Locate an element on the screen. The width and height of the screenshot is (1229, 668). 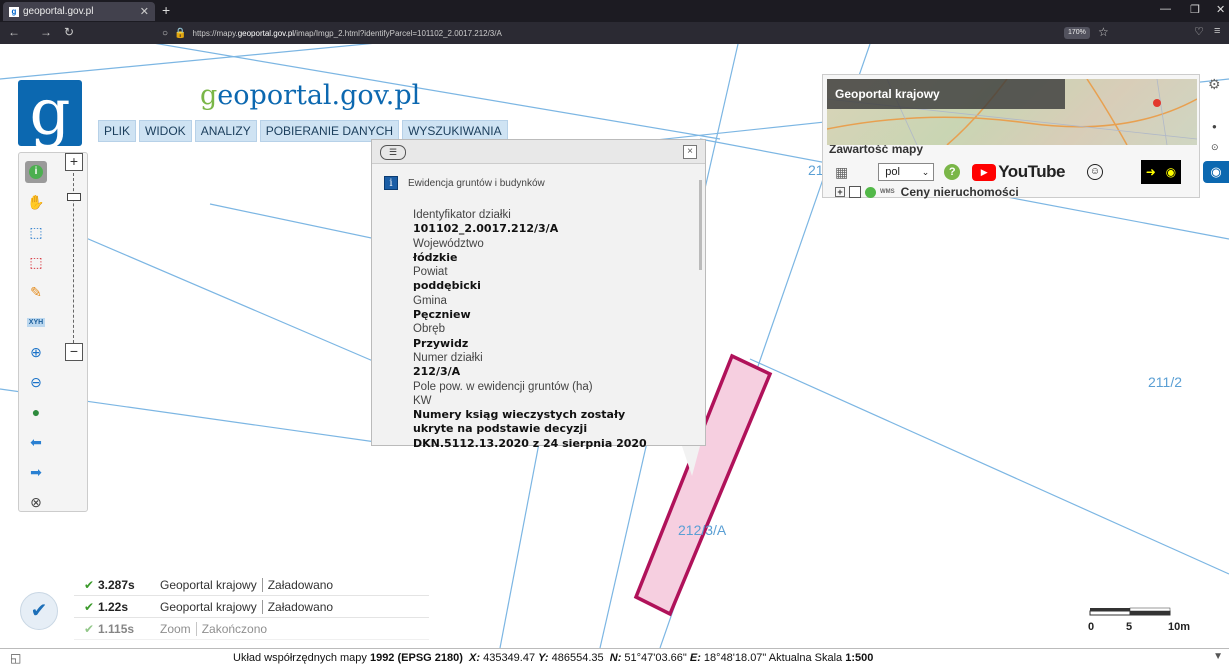
x-value: 435349.47 is located at coordinates (509, 658).